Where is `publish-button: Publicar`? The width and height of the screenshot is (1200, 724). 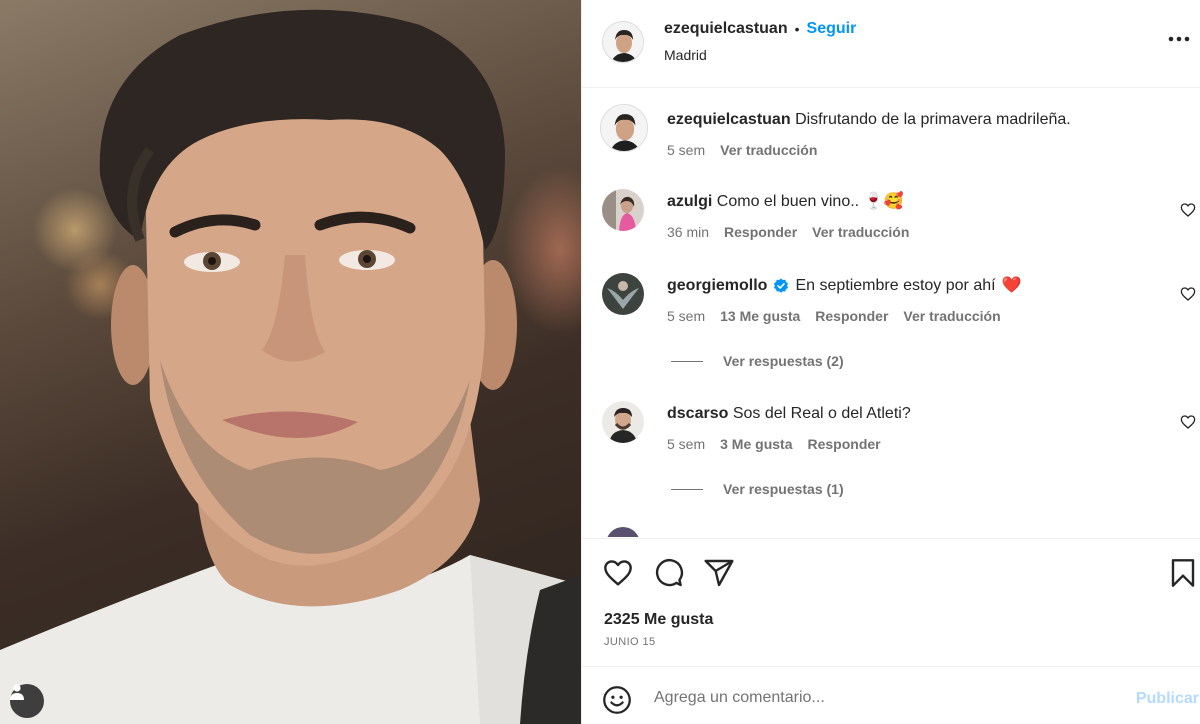 publish-button: Publicar is located at coordinates (1167, 699).